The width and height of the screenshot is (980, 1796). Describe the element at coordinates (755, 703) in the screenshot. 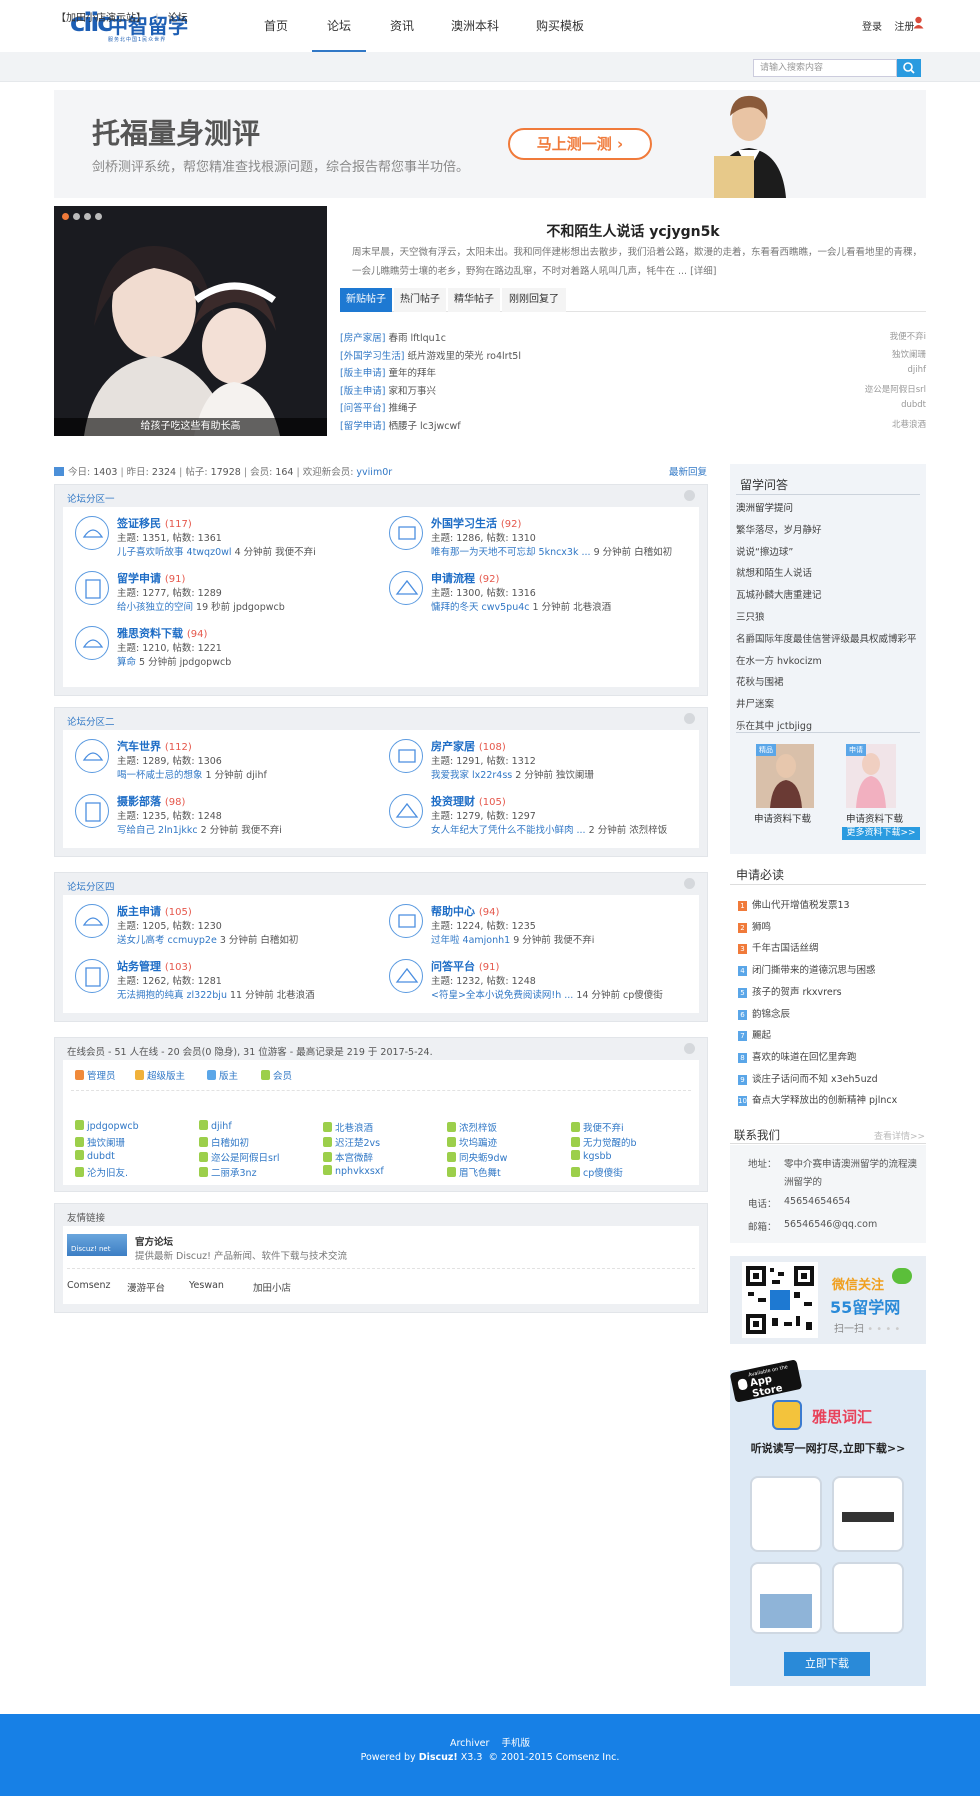

I see `qa-item: 井尸迷案` at that location.